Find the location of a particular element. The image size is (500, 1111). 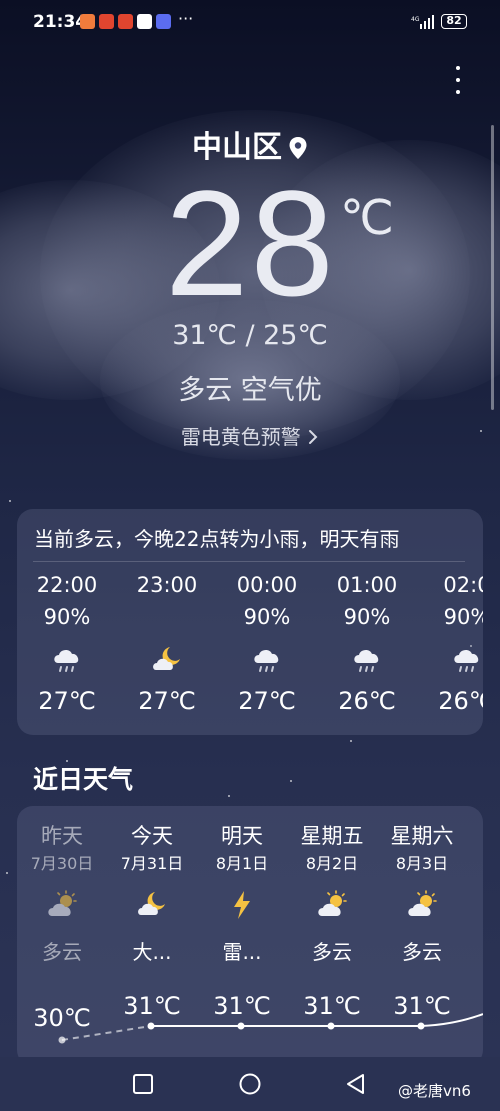

hour-time: 01:00 is located at coordinates (367, 585).